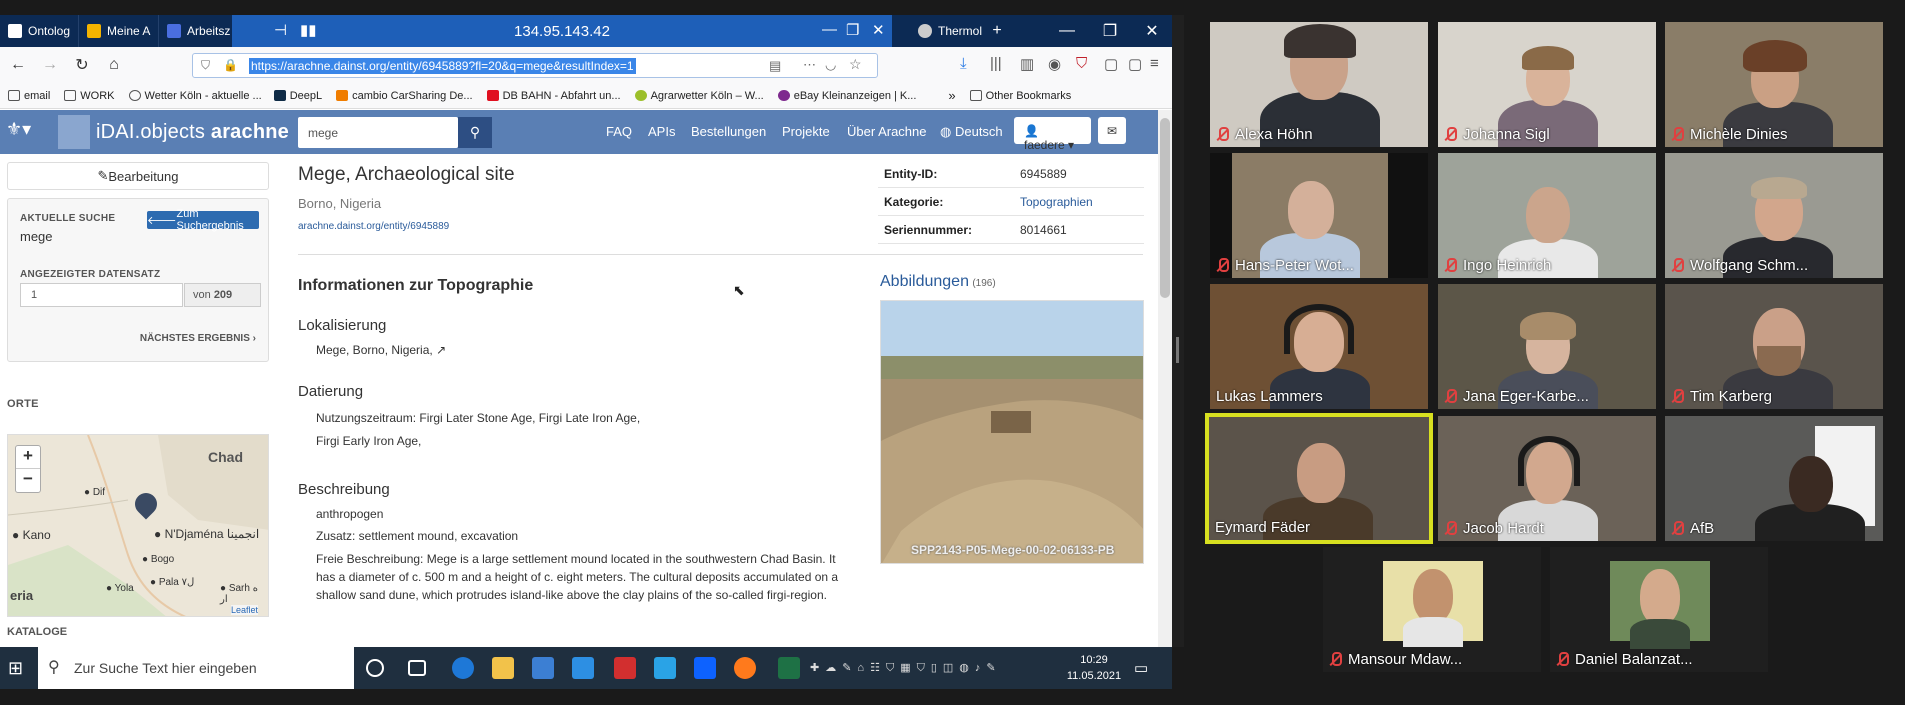  What do you see at coordinates (852, 30) in the screenshot?
I see `remote-restore-icon: ❐` at bounding box center [852, 30].